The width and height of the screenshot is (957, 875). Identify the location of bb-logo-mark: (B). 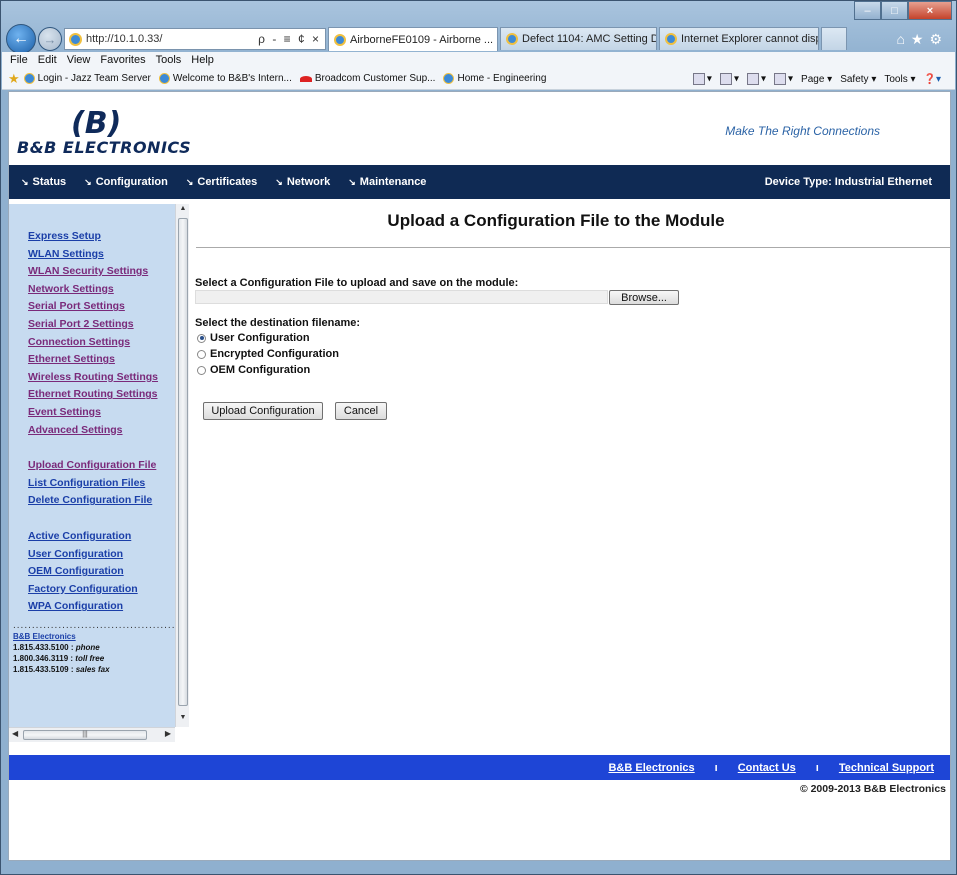
(96, 123).